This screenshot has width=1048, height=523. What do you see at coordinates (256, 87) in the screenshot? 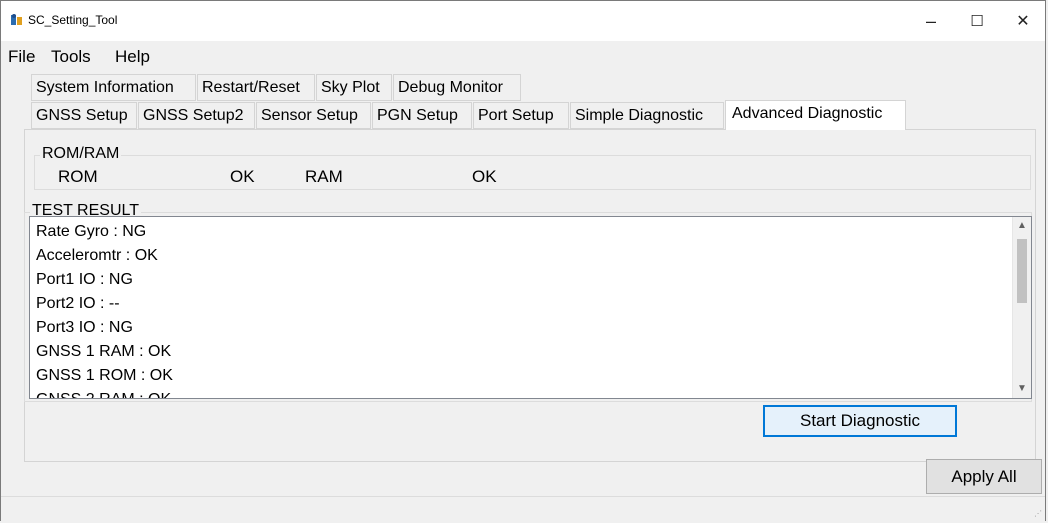
I see `tab-restart-reset: Restart/Reset` at bounding box center [256, 87].